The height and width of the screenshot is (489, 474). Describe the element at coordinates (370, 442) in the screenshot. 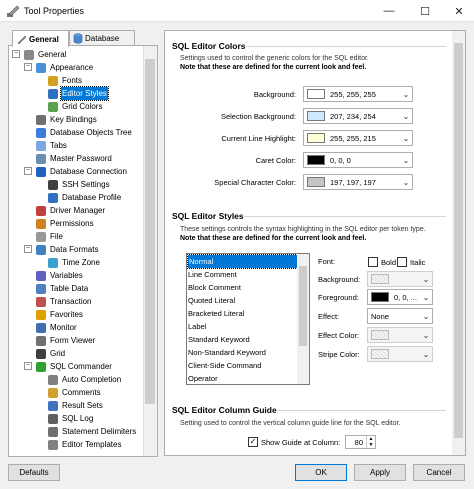

I see `spinner-arrows-icon: ▲ ▼` at that location.